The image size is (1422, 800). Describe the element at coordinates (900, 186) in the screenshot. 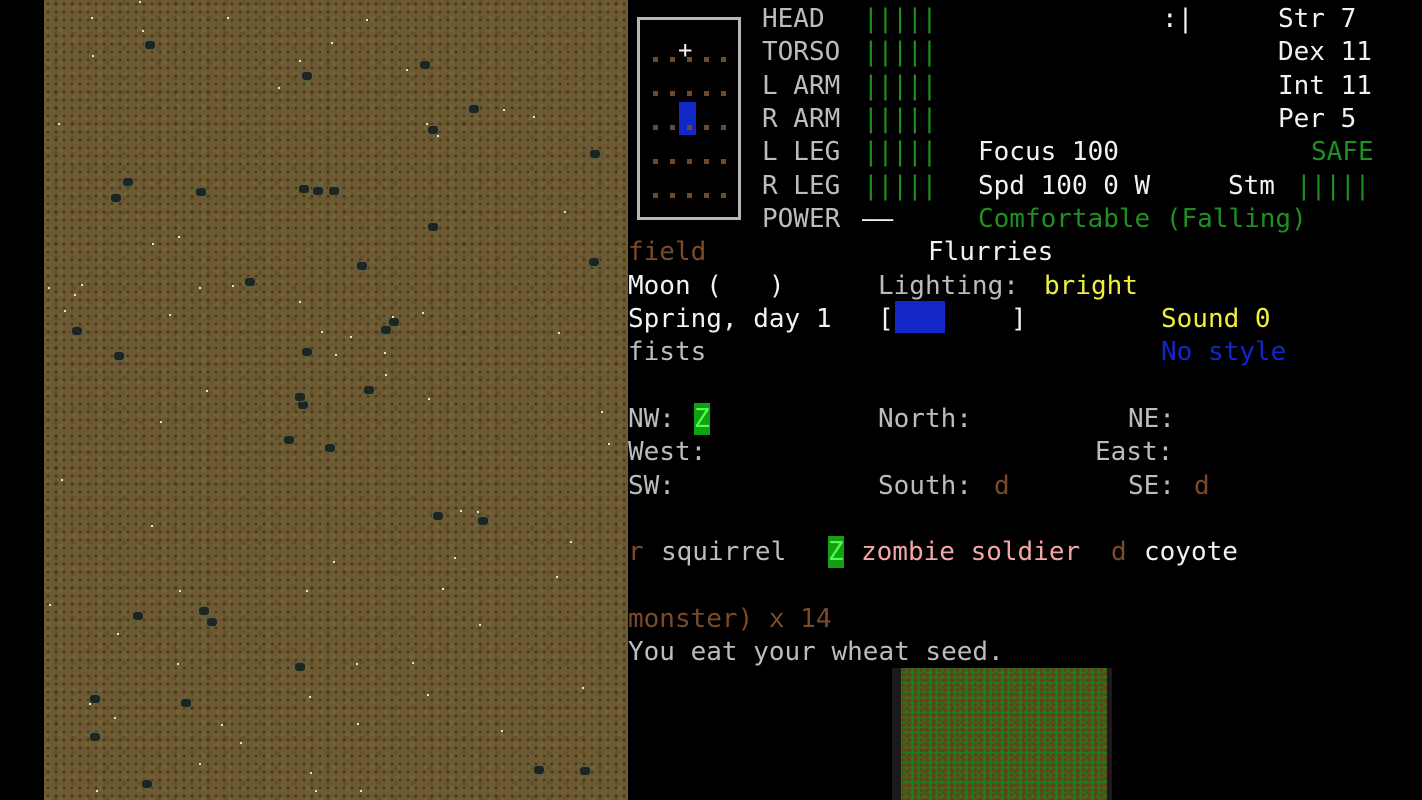

I see `right-leg-health-bar: |||||` at that location.